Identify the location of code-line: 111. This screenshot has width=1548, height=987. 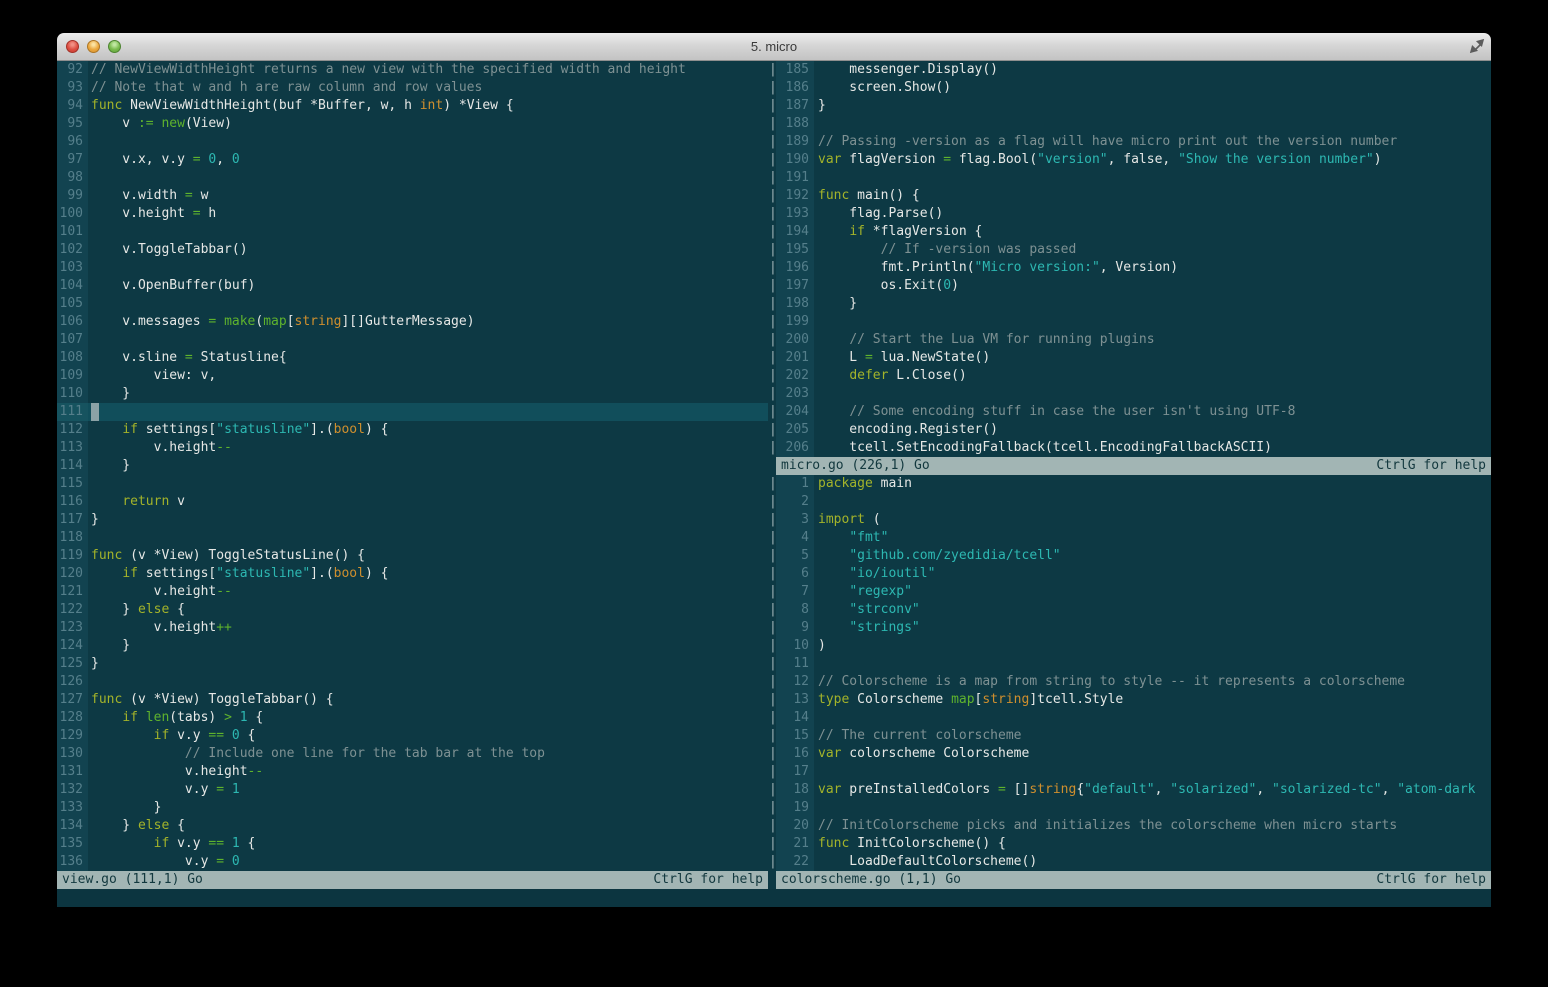
(412, 412).